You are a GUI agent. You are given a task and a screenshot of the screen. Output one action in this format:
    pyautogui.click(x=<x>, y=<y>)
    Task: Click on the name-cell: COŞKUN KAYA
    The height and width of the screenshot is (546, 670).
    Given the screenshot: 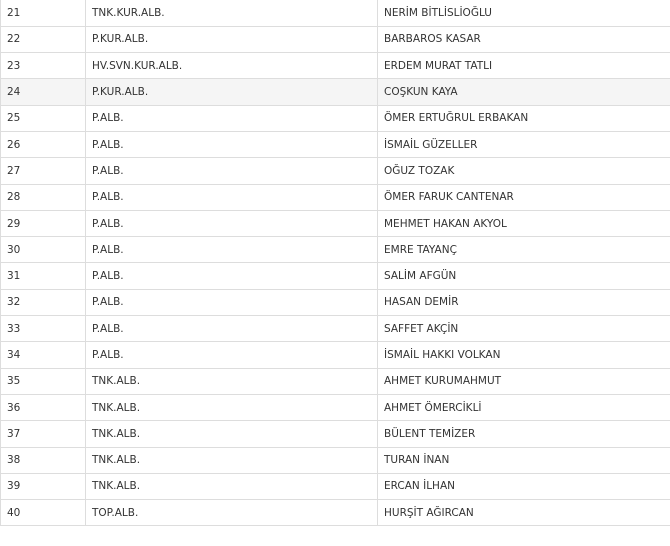 What is the action you would take?
    pyautogui.click(x=523, y=92)
    